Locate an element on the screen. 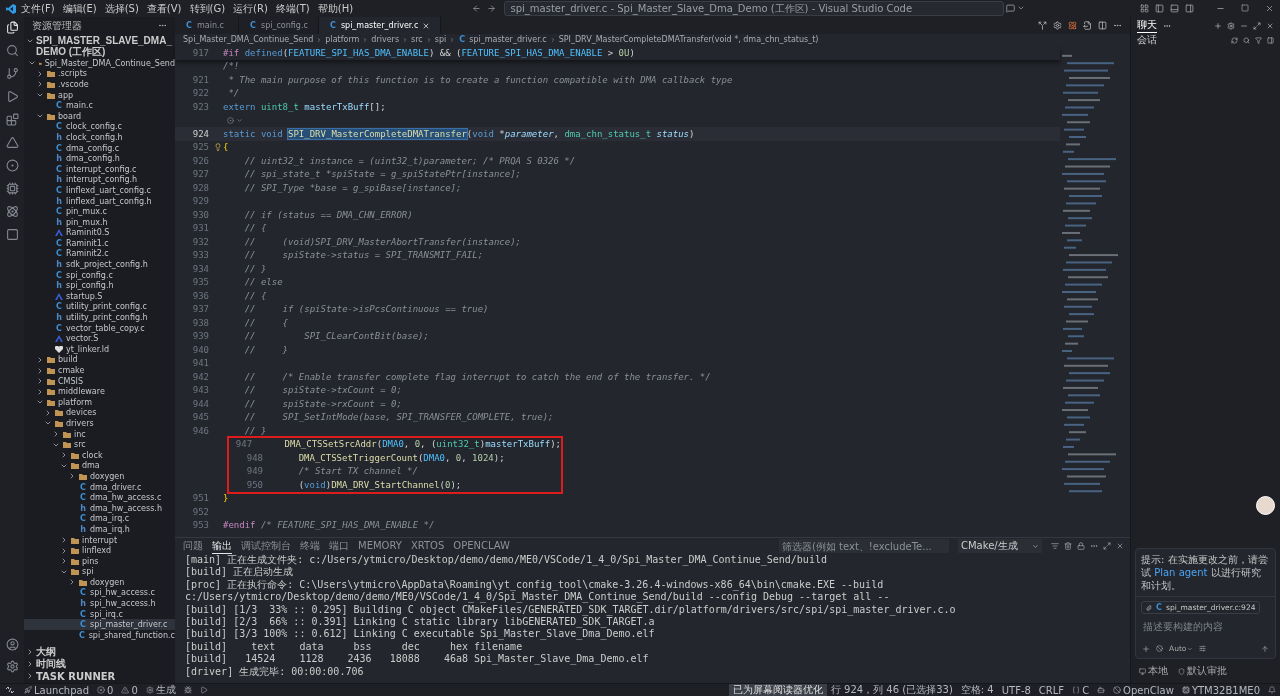  status-item: OpenClaw is located at coordinates (1143, 690).